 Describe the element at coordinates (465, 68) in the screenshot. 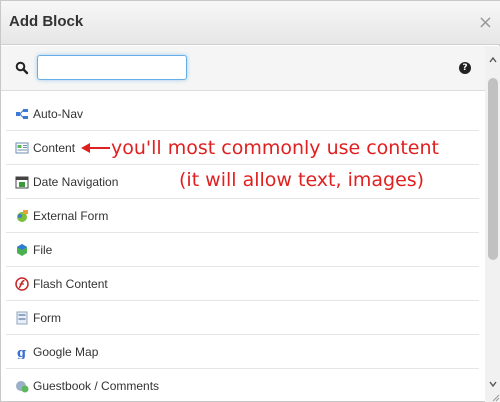

I see `help-icon: ?` at that location.